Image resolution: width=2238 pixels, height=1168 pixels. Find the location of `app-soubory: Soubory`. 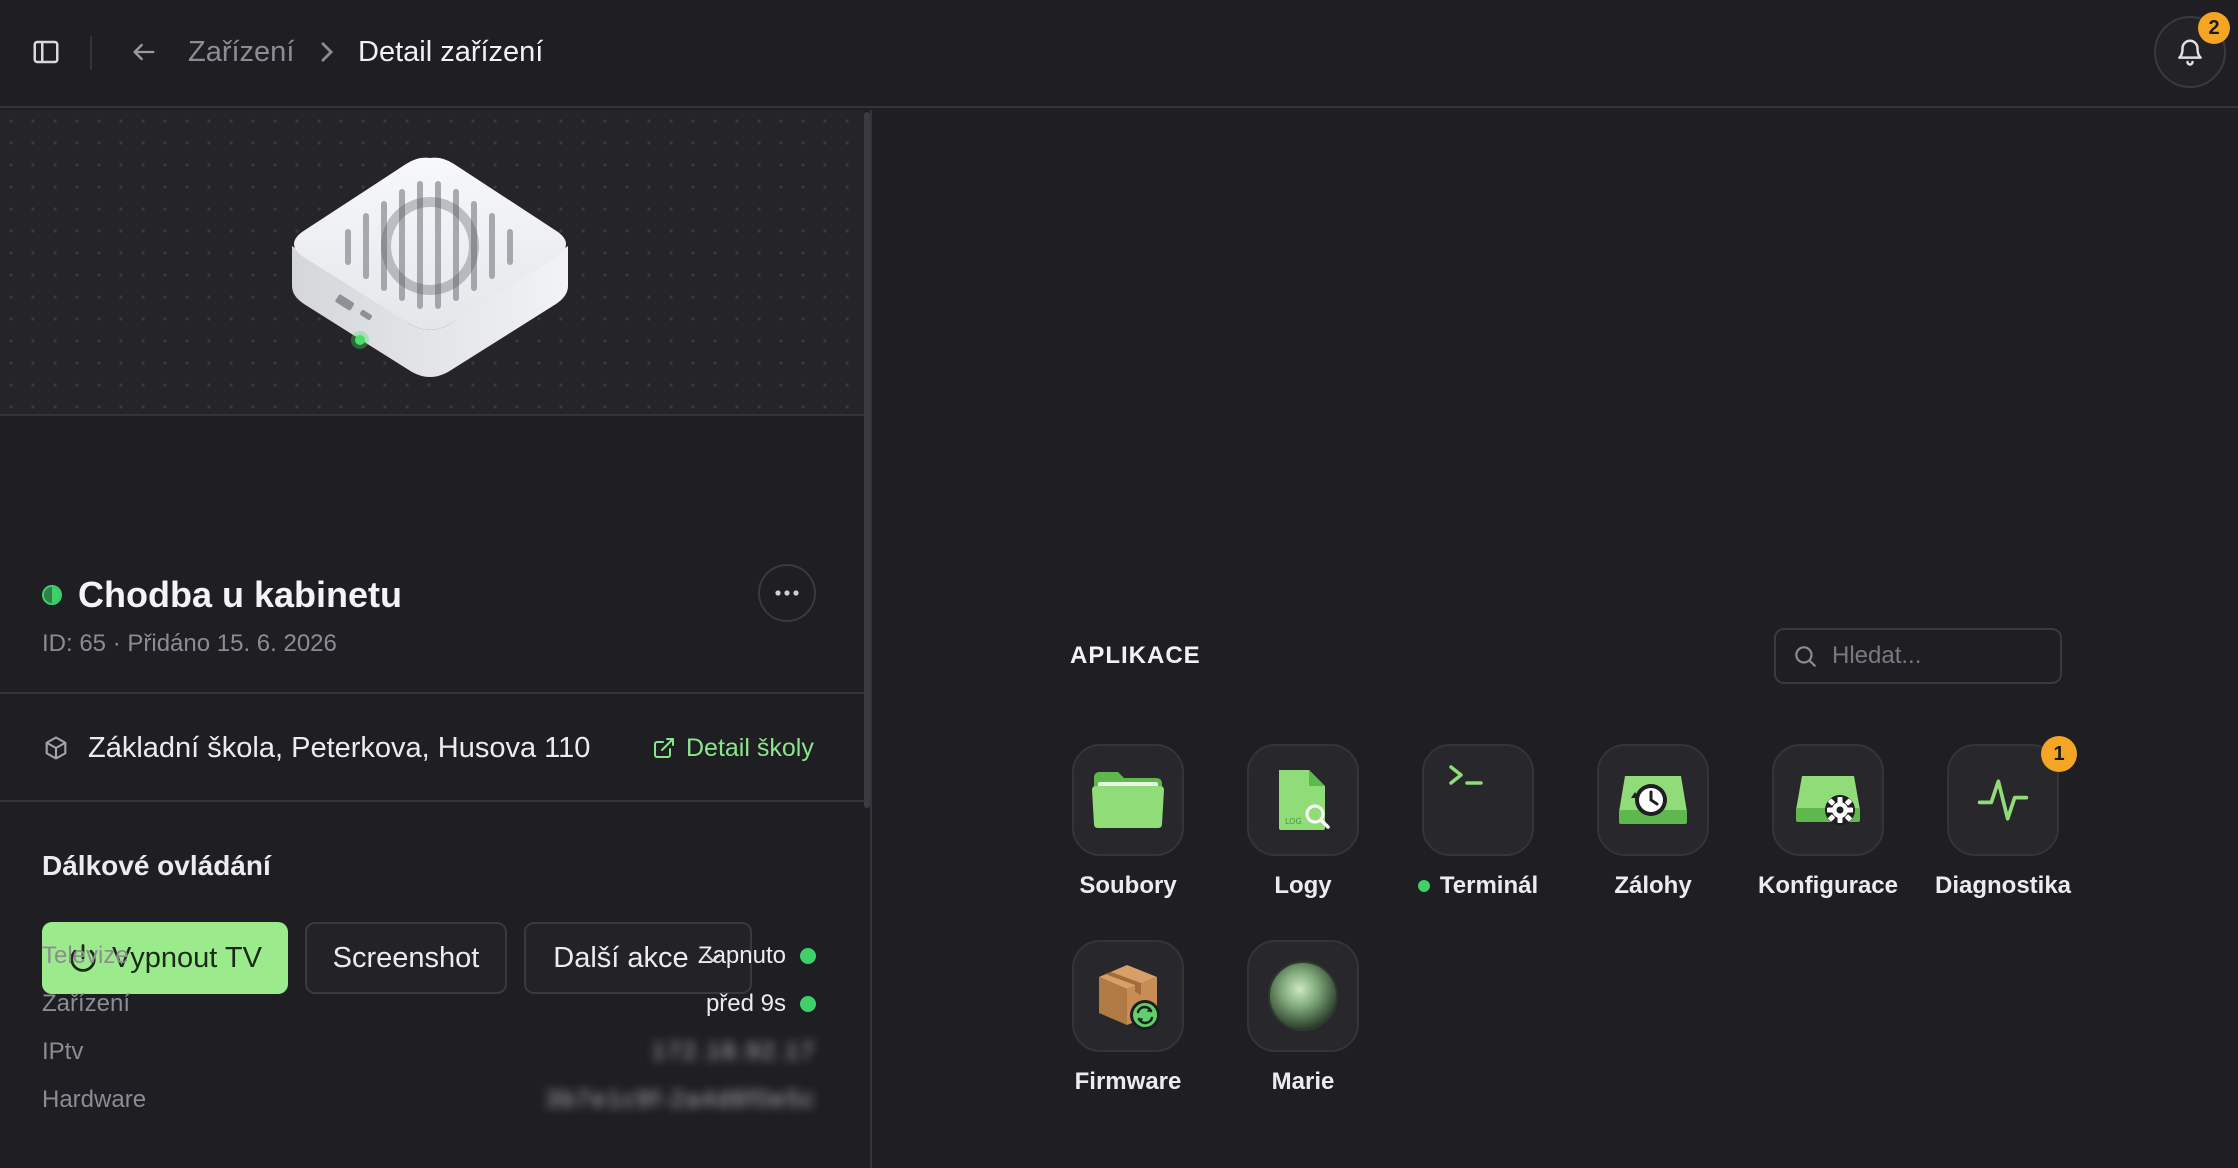

app-soubory: Soubory is located at coordinates (1128, 829).